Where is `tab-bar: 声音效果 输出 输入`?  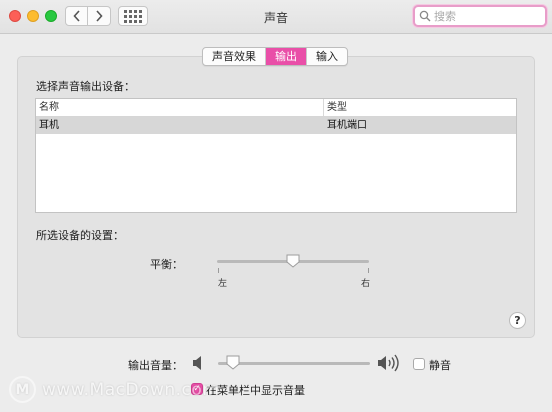
tab-bar: 声音效果 输出 输入 is located at coordinates (275, 56).